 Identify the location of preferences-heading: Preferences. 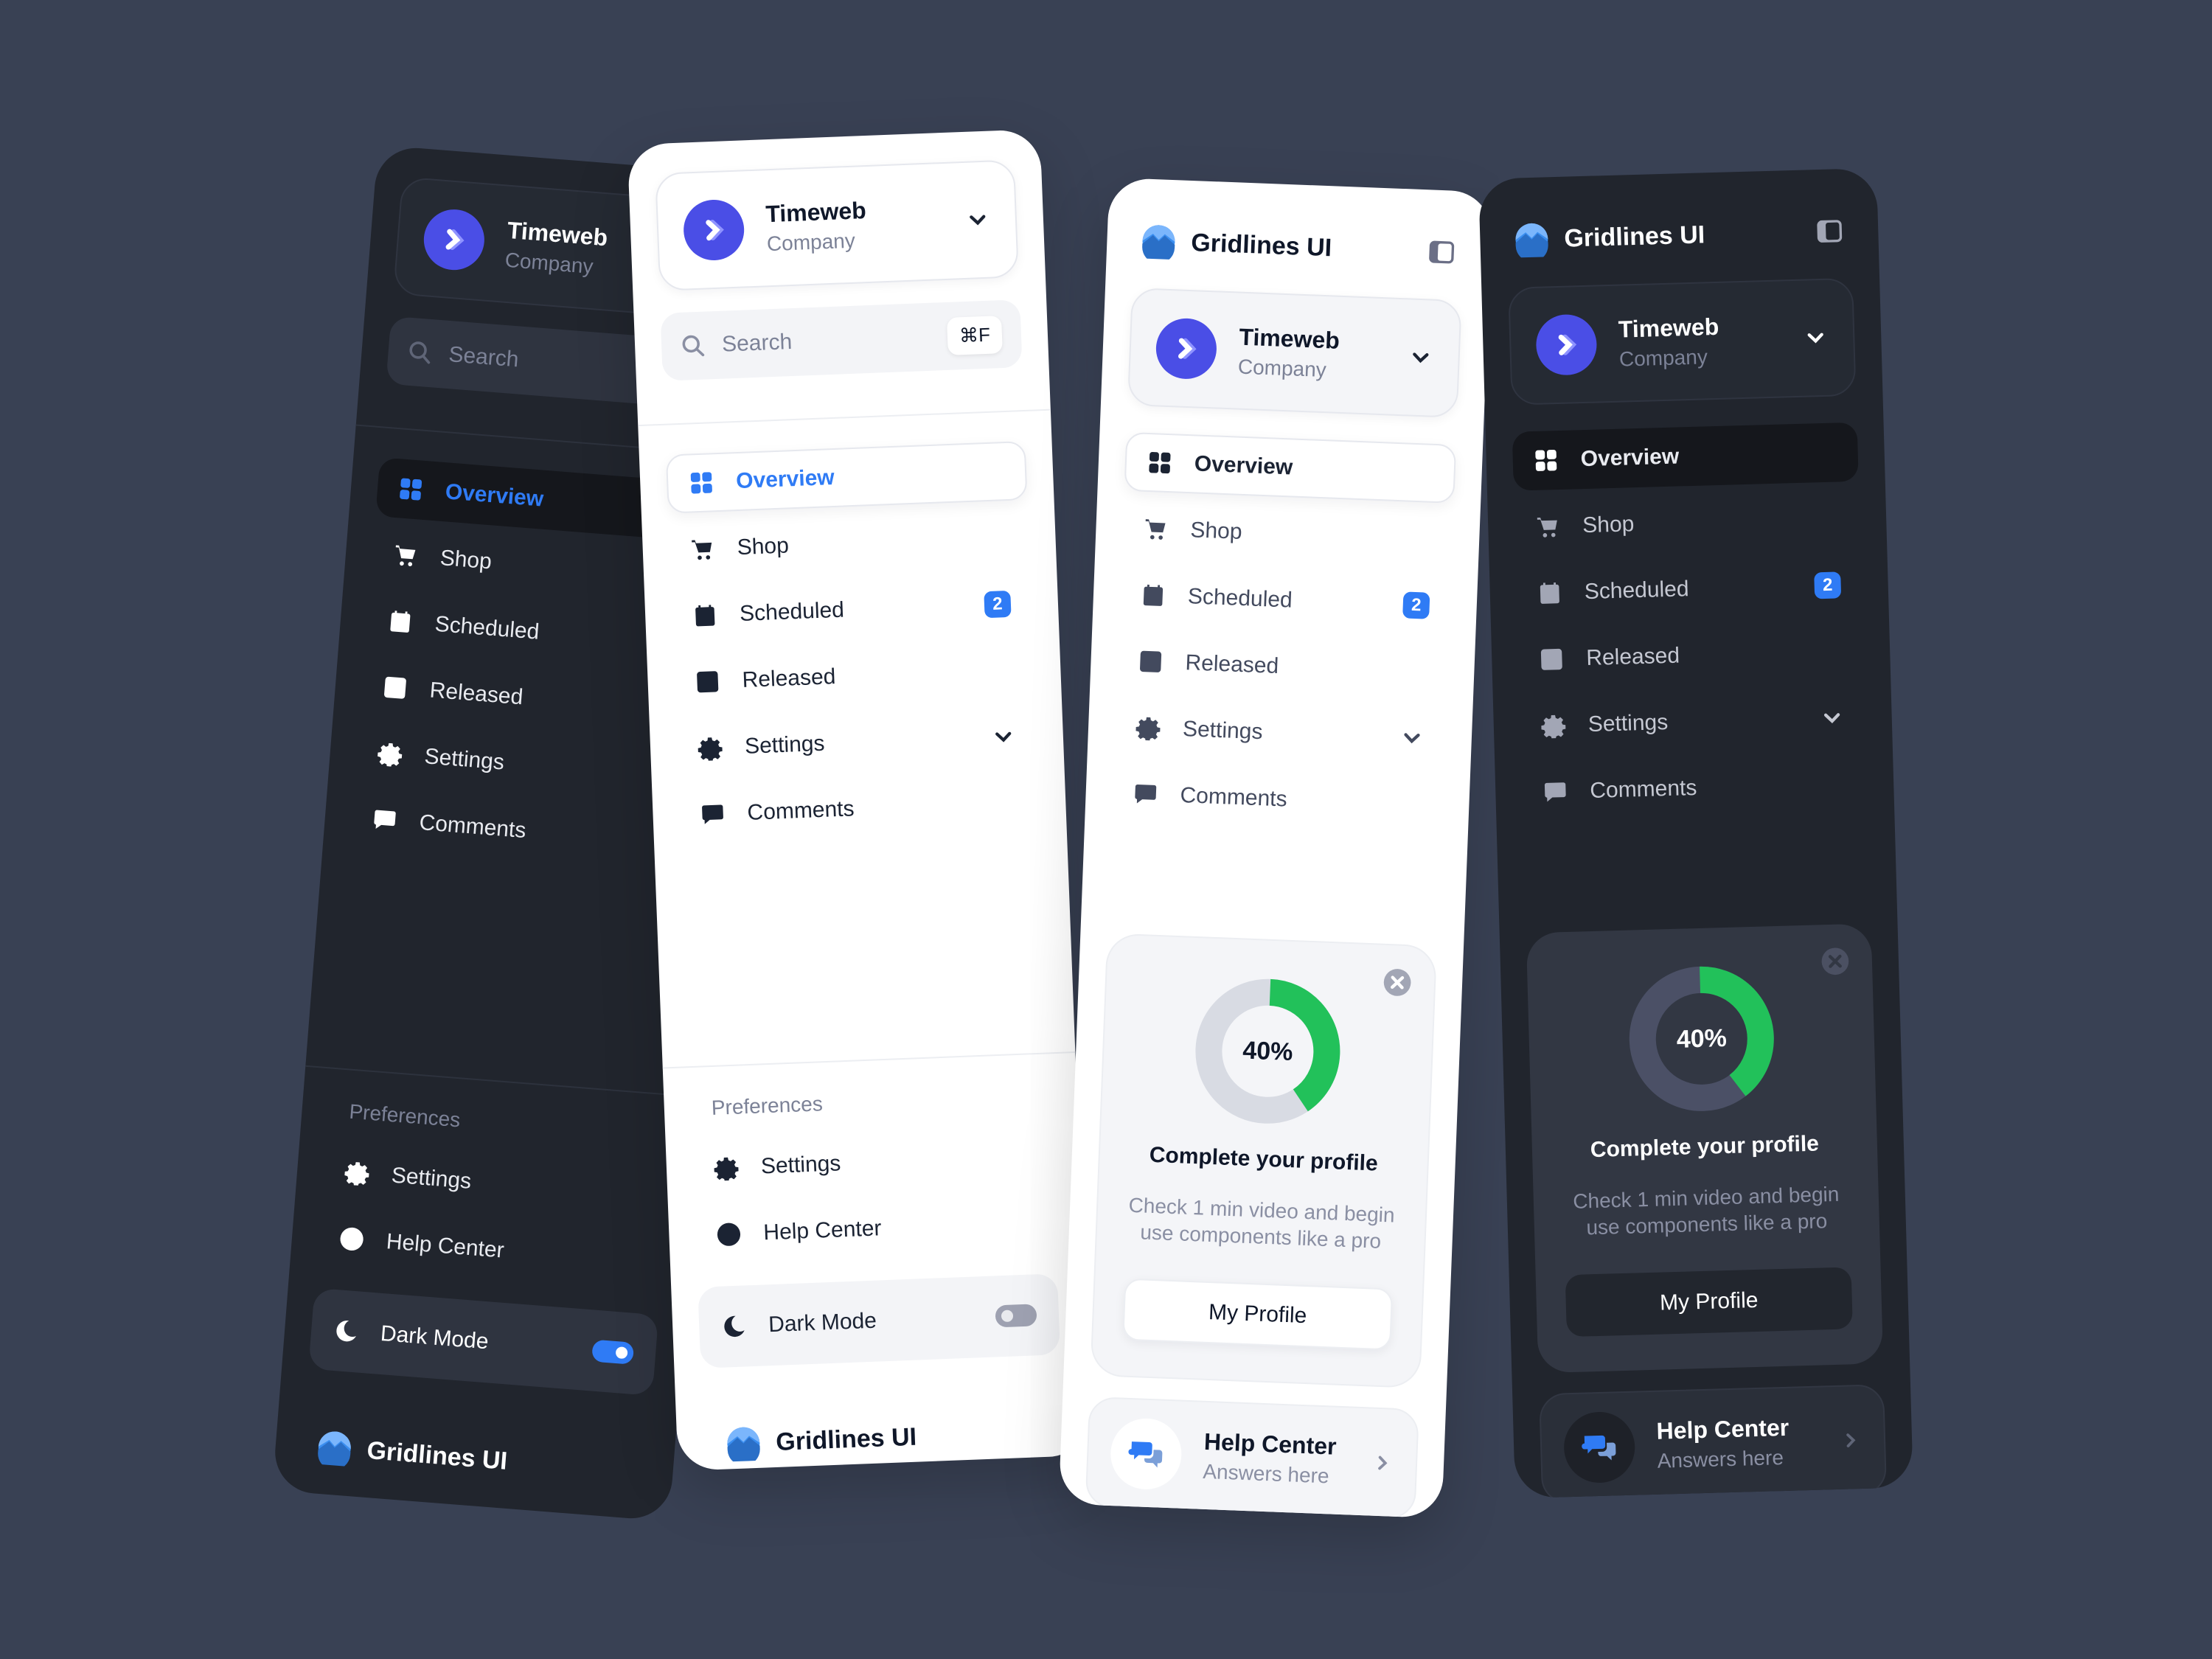
(767, 1105).